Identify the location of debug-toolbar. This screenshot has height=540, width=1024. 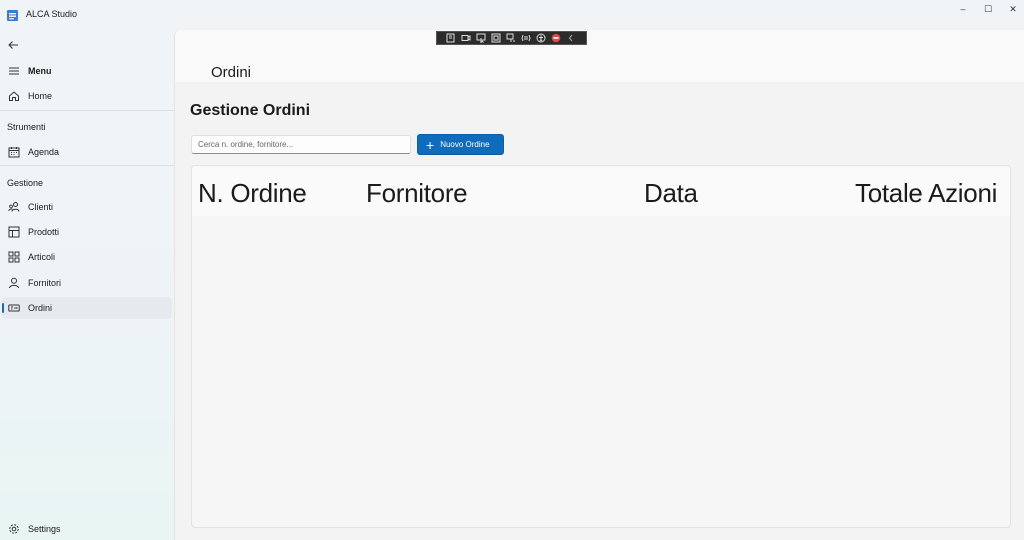
(511, 38).